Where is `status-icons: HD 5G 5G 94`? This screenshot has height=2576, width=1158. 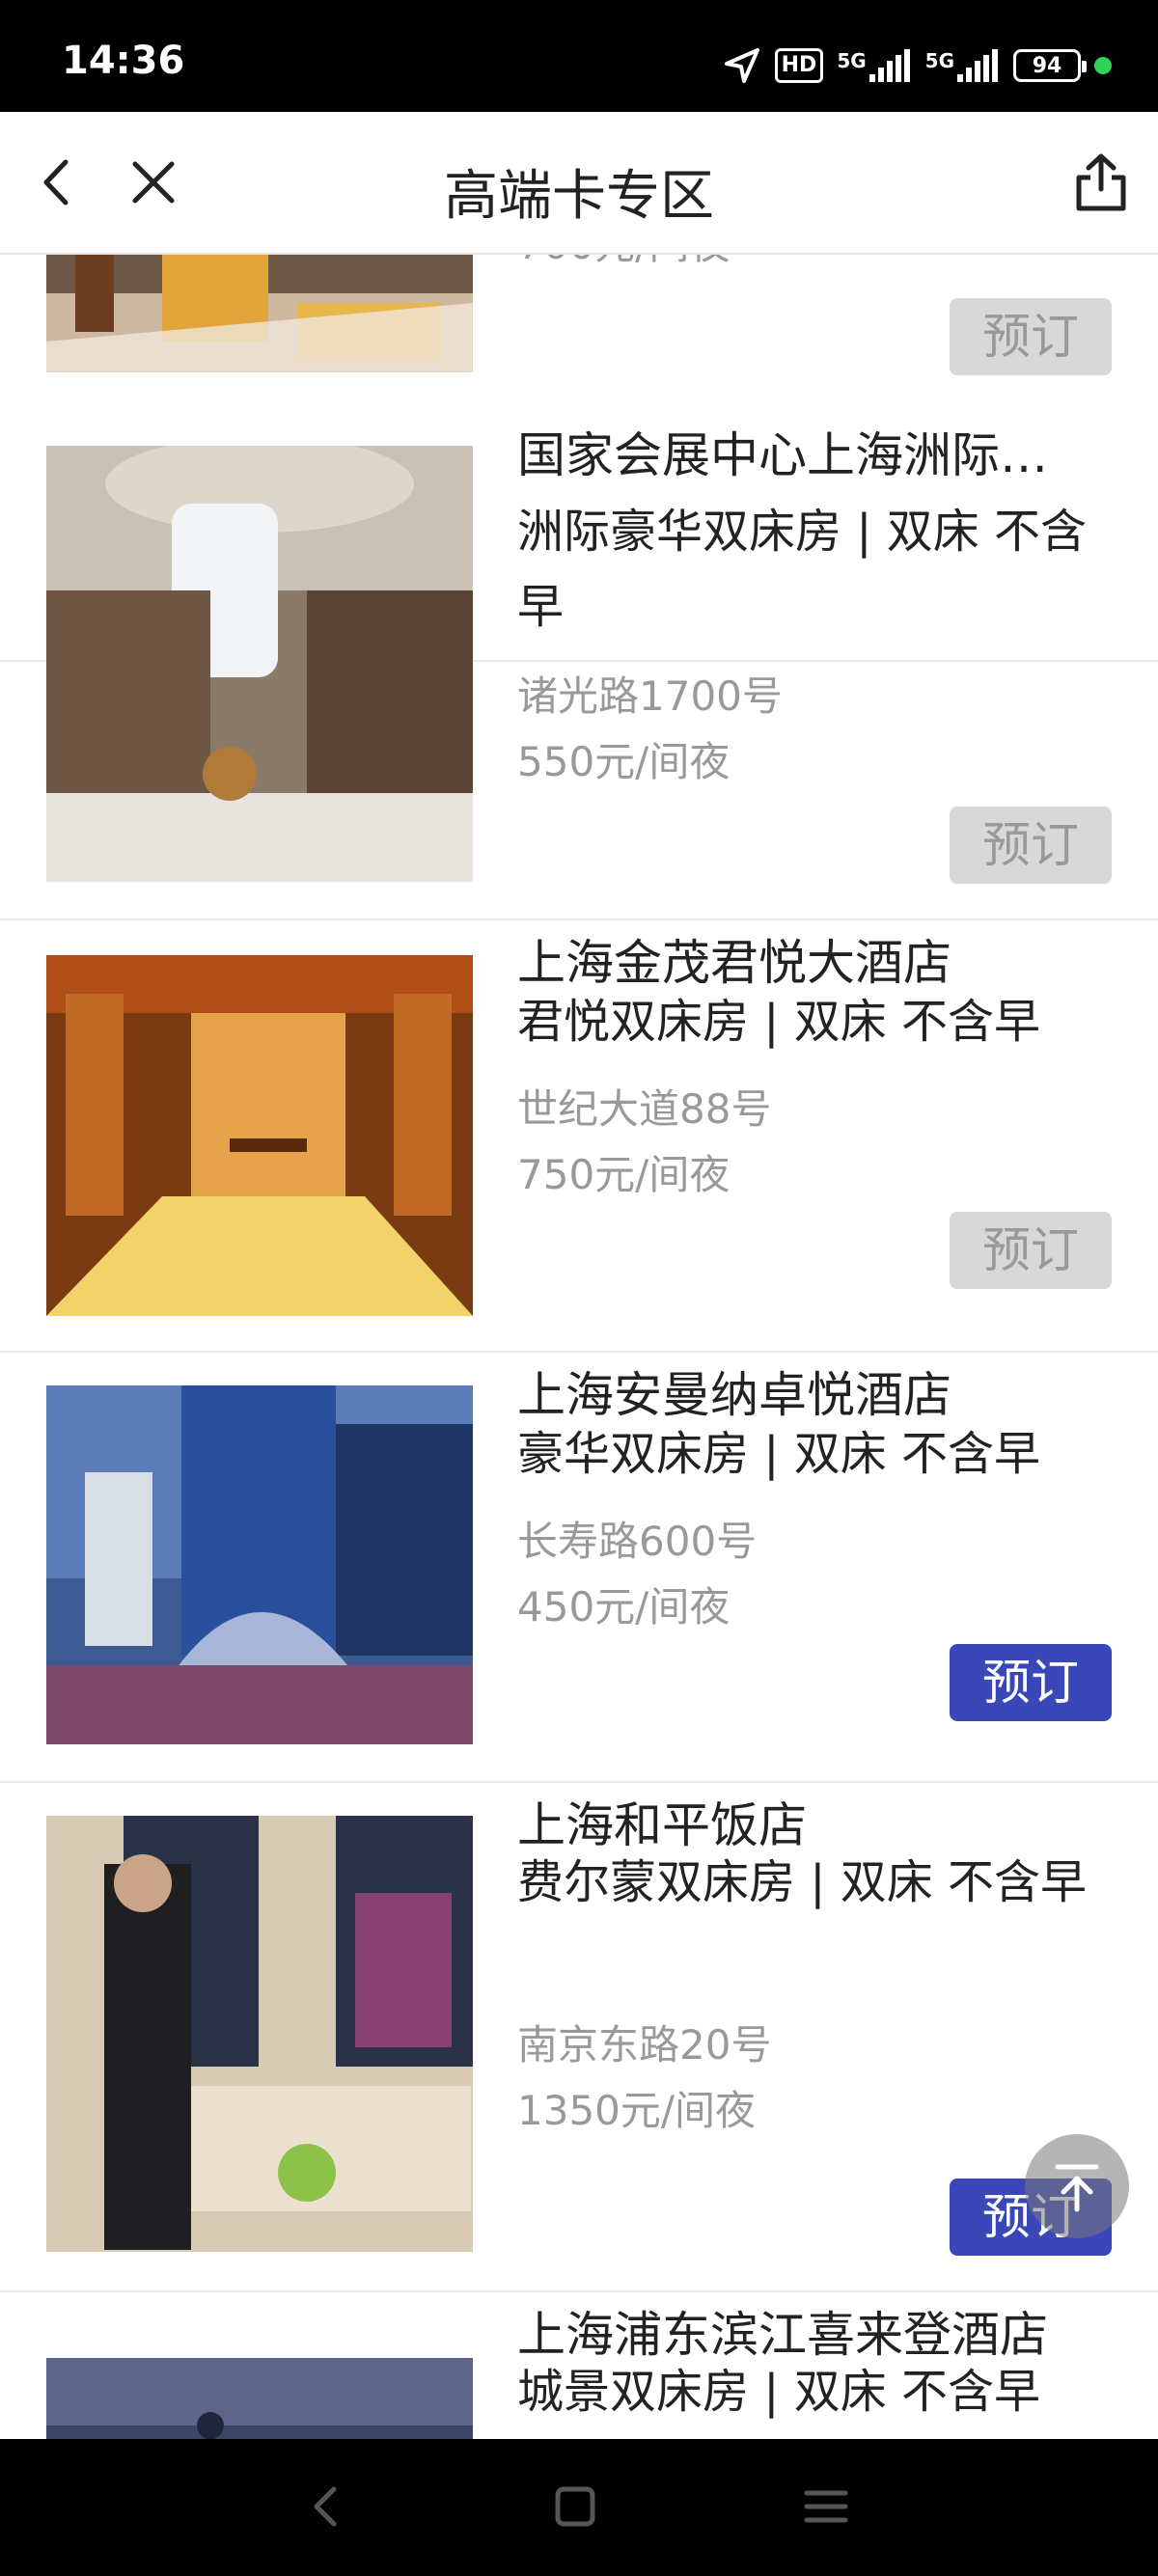 status-icons: HD 5G 5G 94 is located at coordinates (917, 66).